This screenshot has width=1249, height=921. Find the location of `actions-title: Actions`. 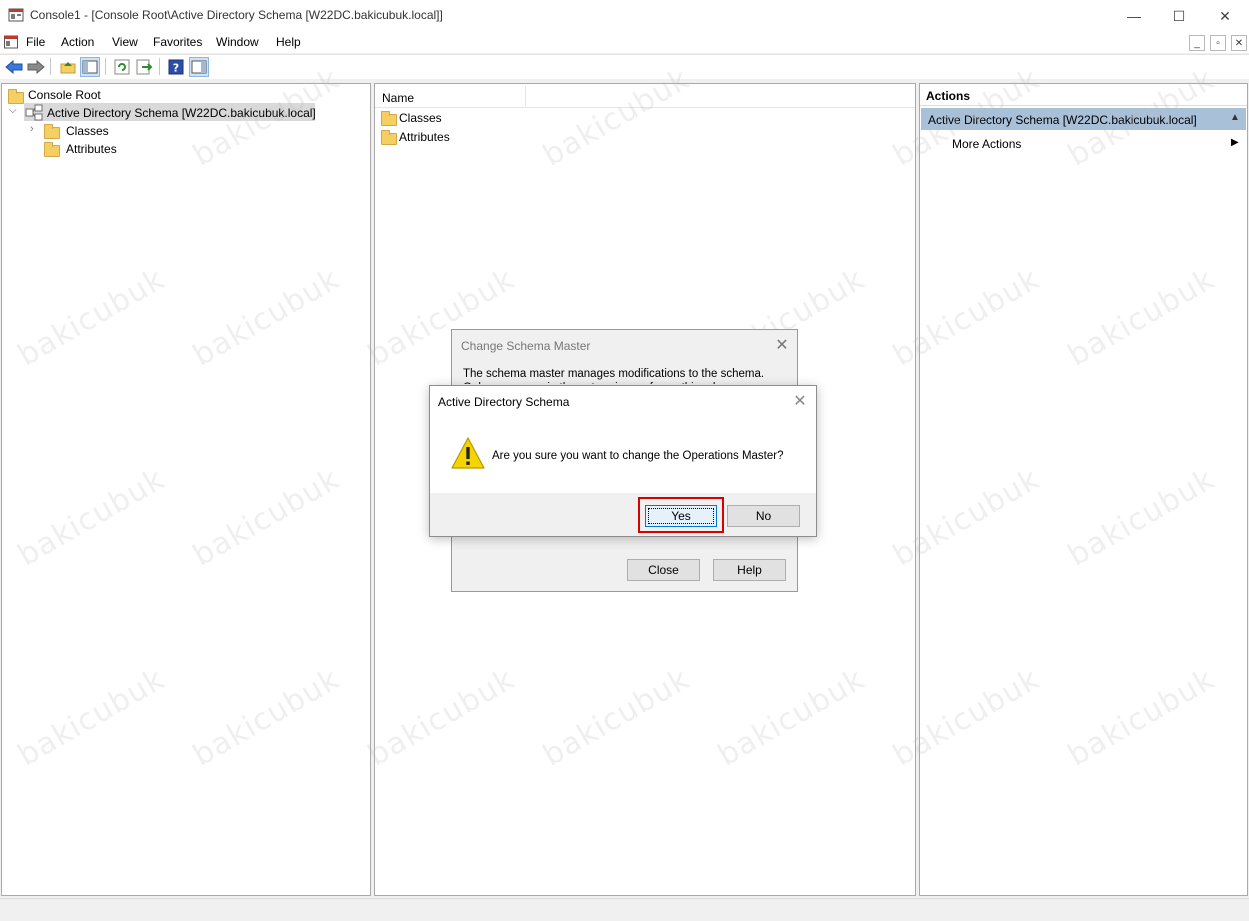

actions-title: Actions is located at coordinates (948, 96).